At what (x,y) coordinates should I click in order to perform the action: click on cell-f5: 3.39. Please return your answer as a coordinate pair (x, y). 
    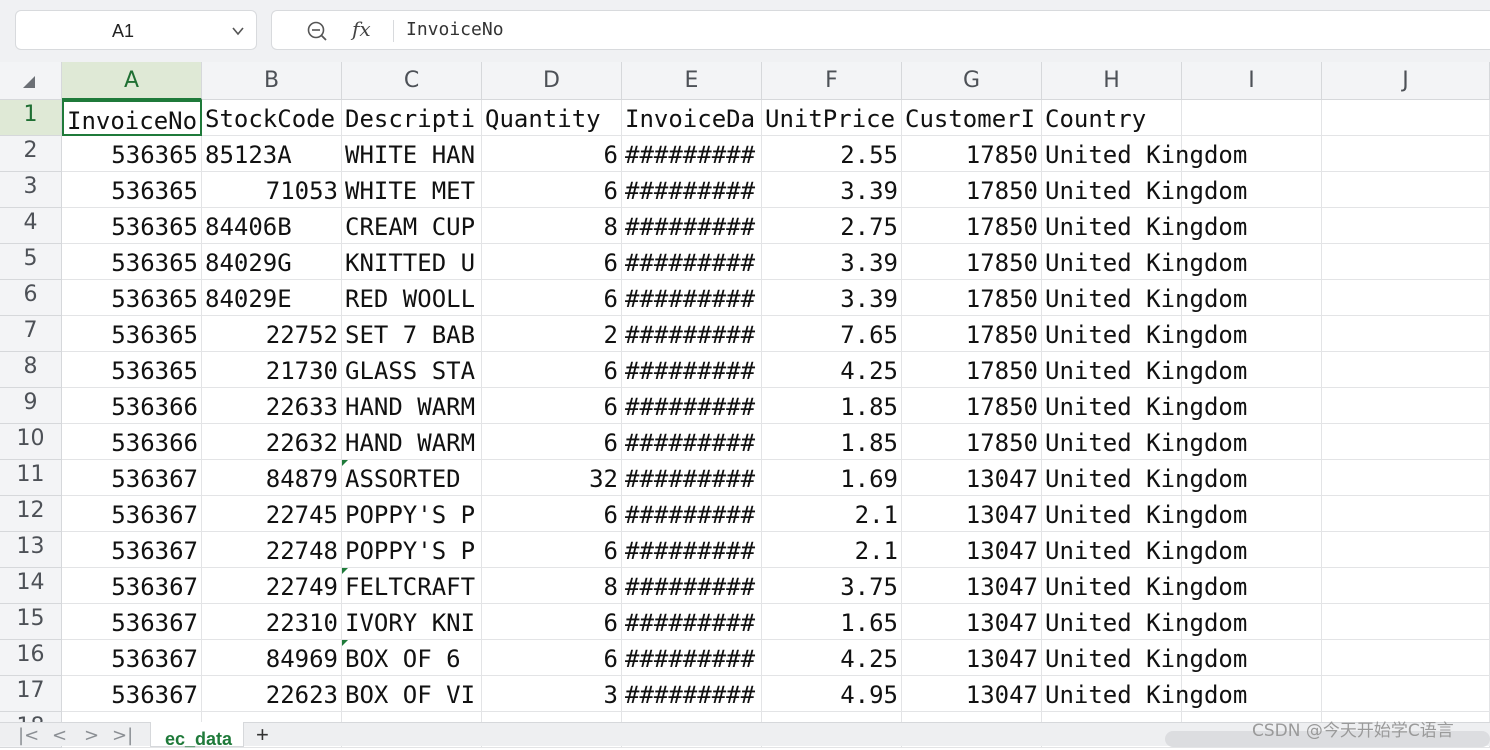
    Looking at the image, I should click on (832, 262).